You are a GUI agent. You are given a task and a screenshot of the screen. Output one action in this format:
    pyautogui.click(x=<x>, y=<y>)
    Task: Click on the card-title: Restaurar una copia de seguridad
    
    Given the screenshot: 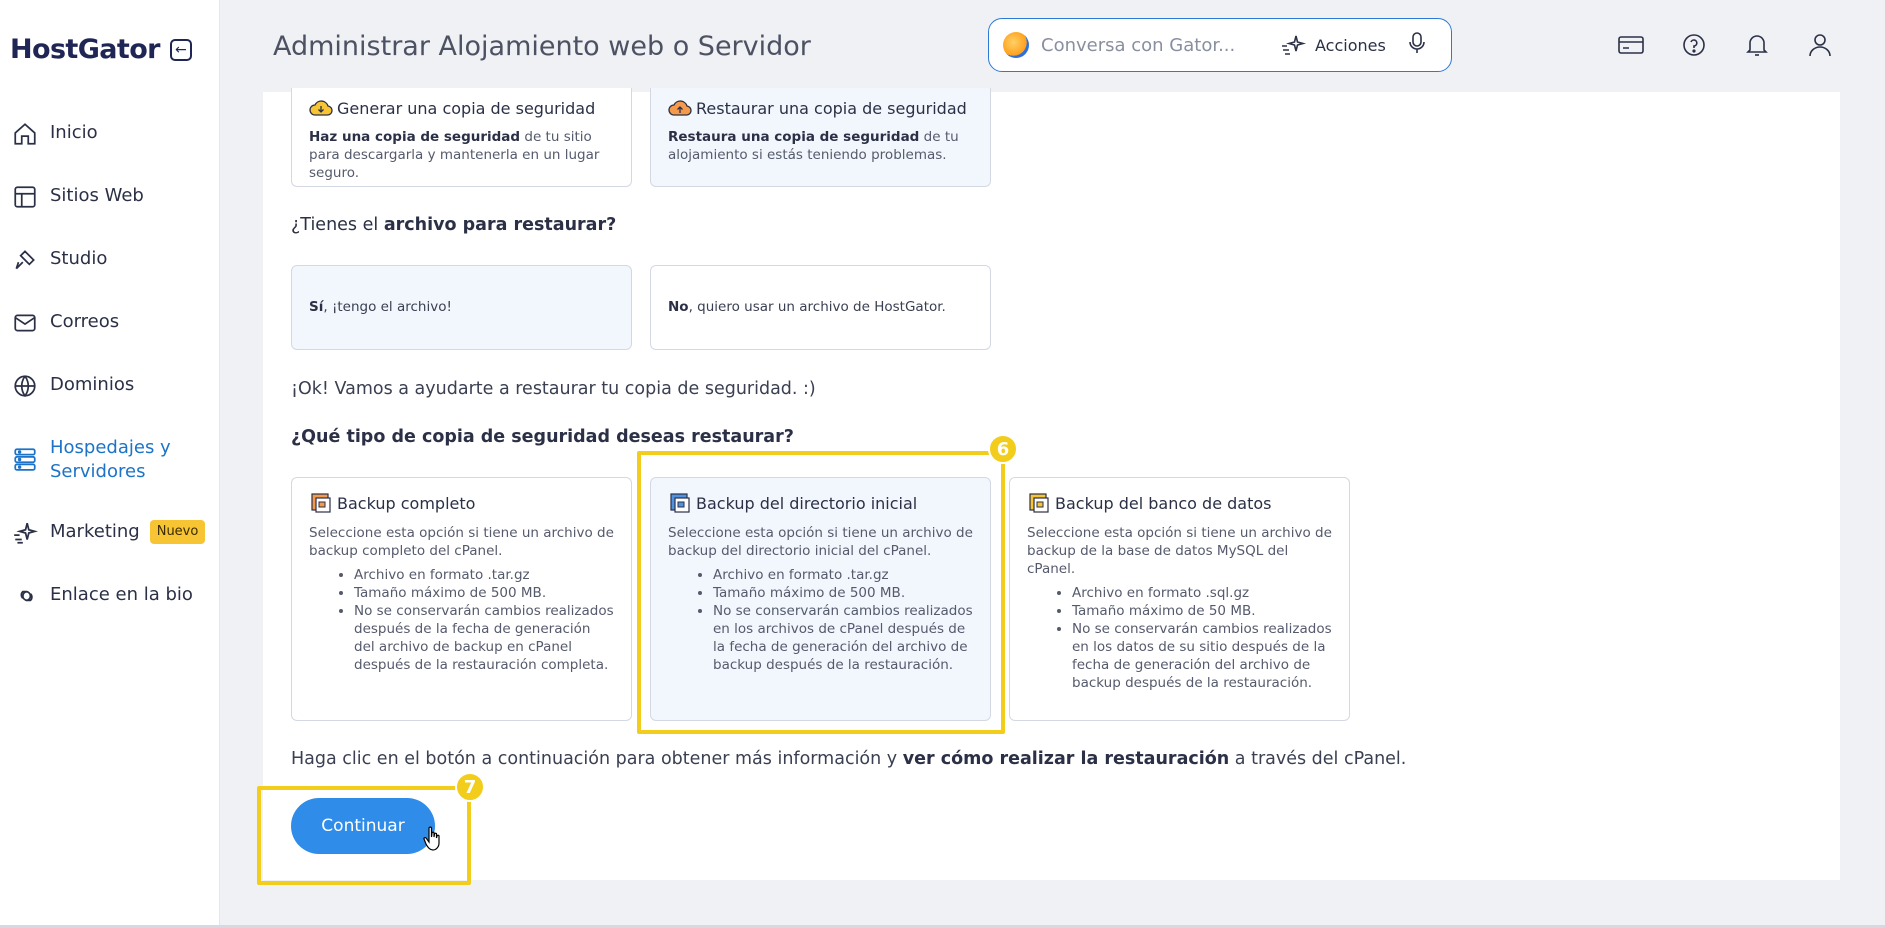 What is the action you would take?
    pyautogui.click(x=820, y=108)
    